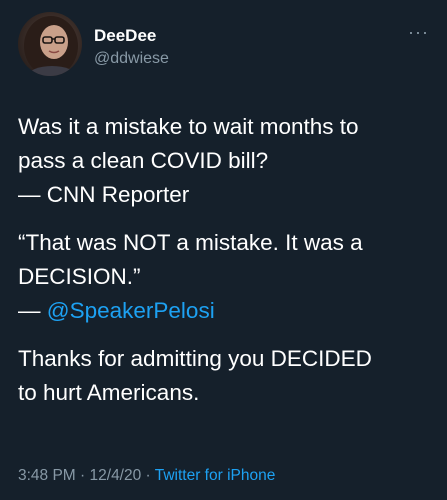 The width and height of the screenshot is (447, 500). What do you see at coordinates (188, 126) in the screenshot?
I see `tweet-line: Was it a mistake to wait months to` at bounding box center [188, 126].